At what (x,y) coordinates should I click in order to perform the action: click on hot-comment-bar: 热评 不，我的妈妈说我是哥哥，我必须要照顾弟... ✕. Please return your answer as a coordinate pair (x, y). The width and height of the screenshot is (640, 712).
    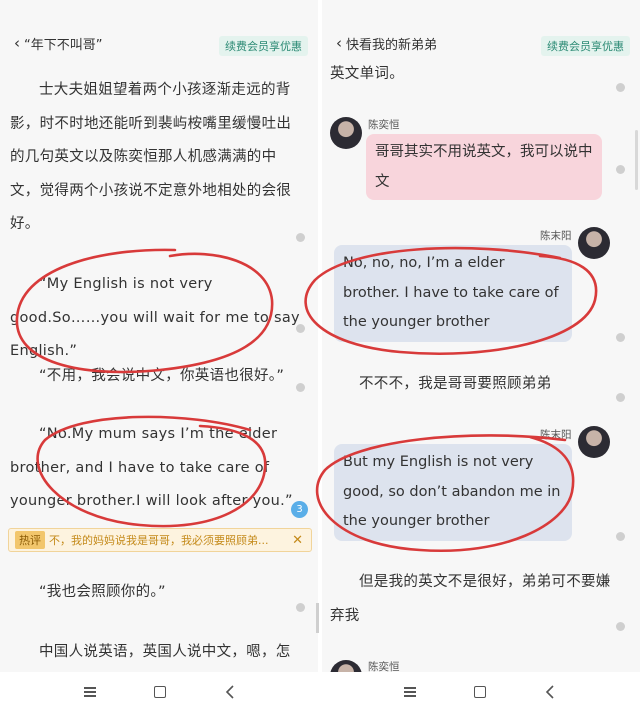
    Looking at the image, I should click on (160, 540).